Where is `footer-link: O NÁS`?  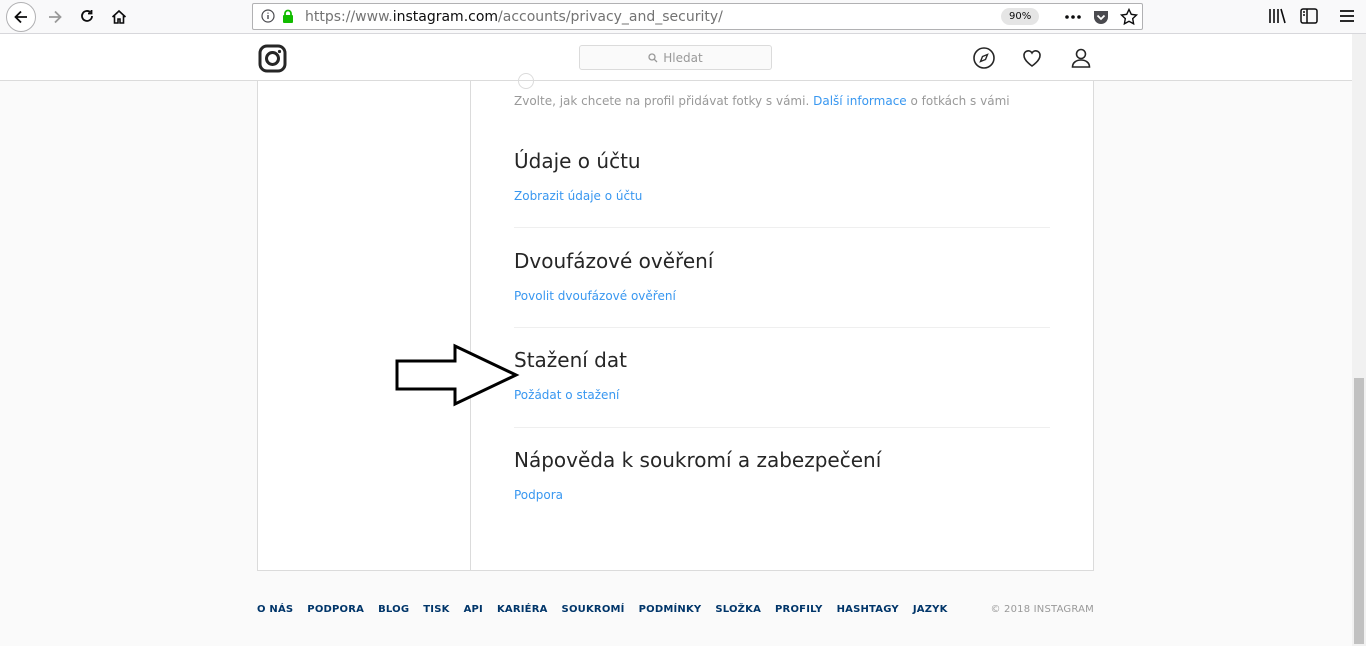
footer-link: O NÁS is located at coordinates (275, 609).